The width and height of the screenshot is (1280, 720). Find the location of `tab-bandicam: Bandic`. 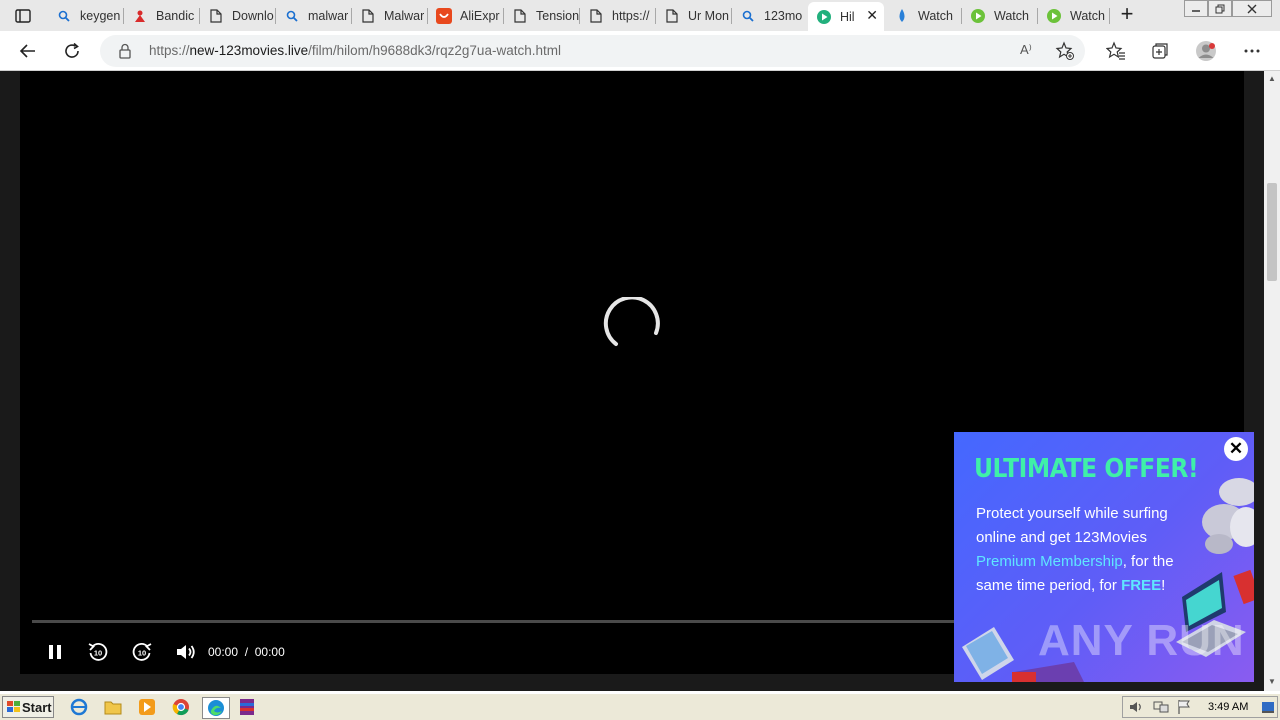

tab-bandicam: Bandic is located at coordinates (162, 15).